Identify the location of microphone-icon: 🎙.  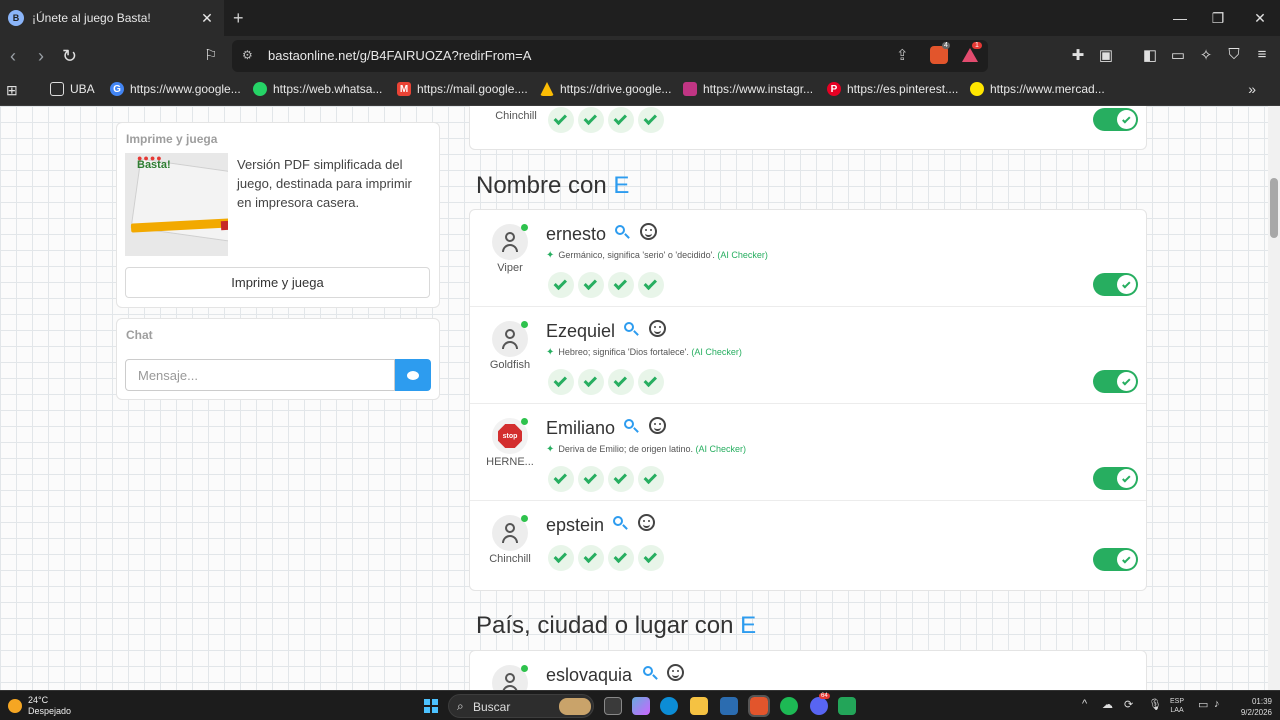
(1155, 704).